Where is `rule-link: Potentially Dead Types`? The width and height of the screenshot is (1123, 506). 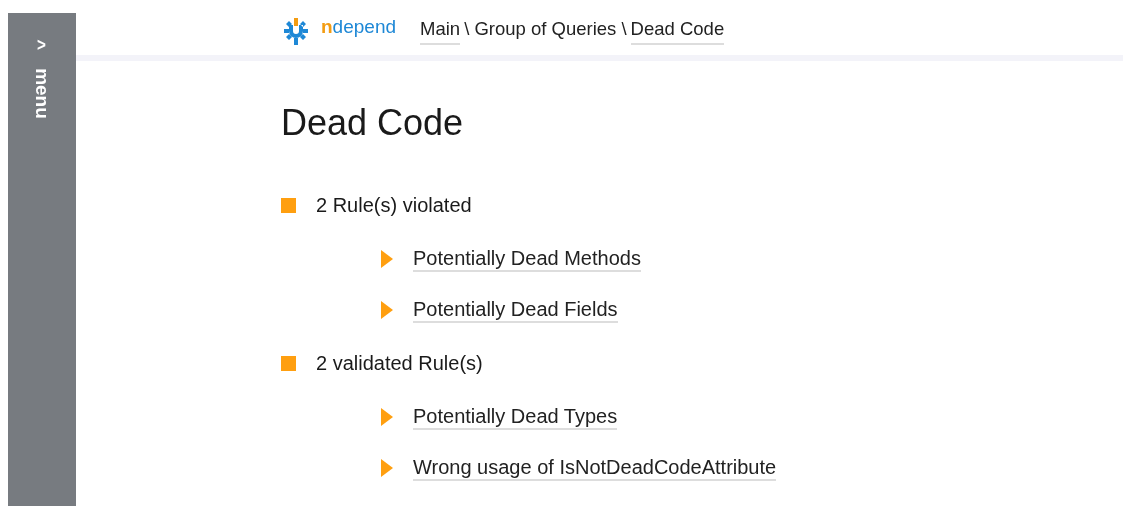
rule-link: Potentially Dead Types is located at coordinates (515, 417).